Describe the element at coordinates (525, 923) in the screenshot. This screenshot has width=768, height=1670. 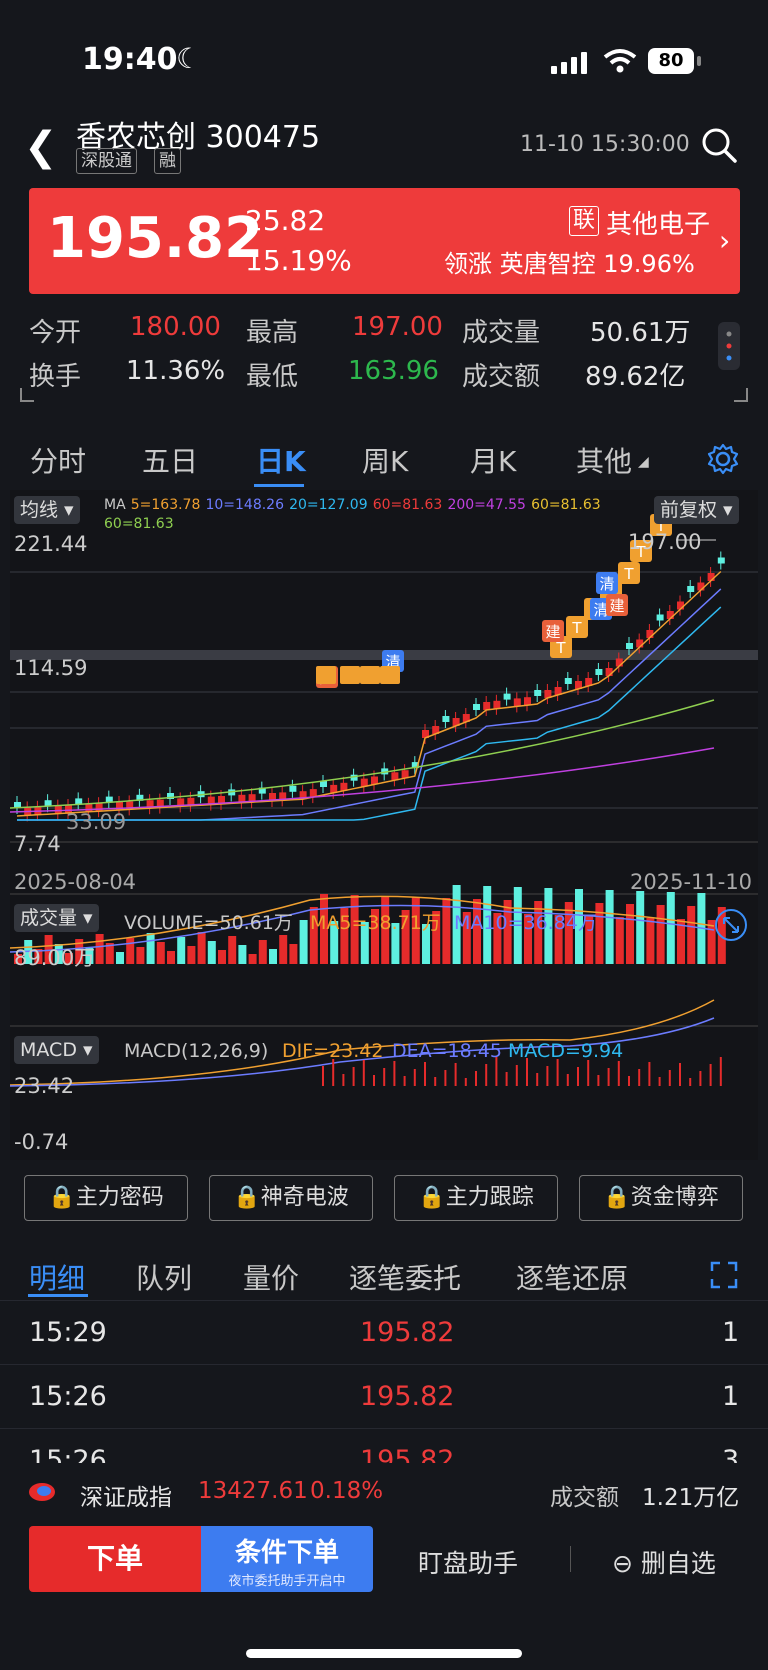
I see `volume-ma10: MA10=36.84万` at that location.